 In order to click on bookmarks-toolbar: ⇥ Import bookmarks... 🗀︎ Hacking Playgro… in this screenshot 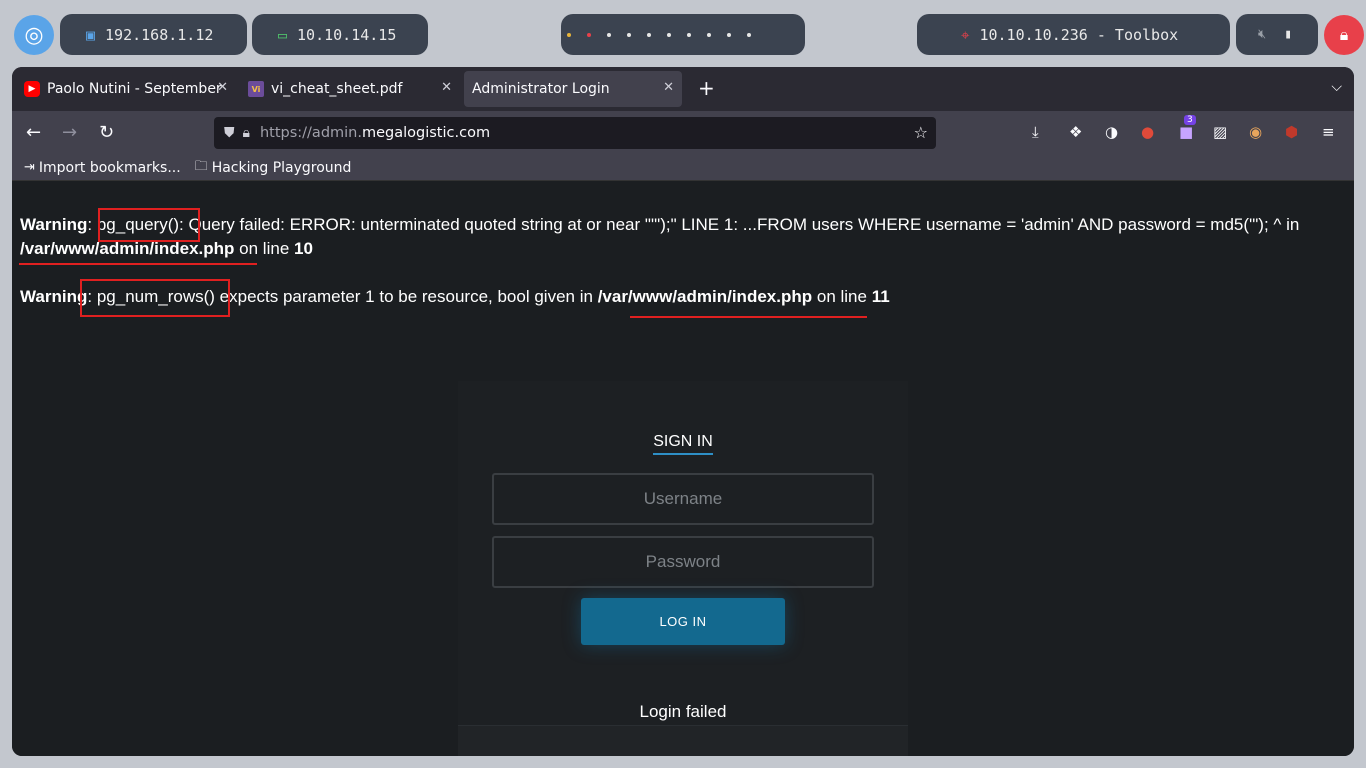, I will do `click(683, 168)`.